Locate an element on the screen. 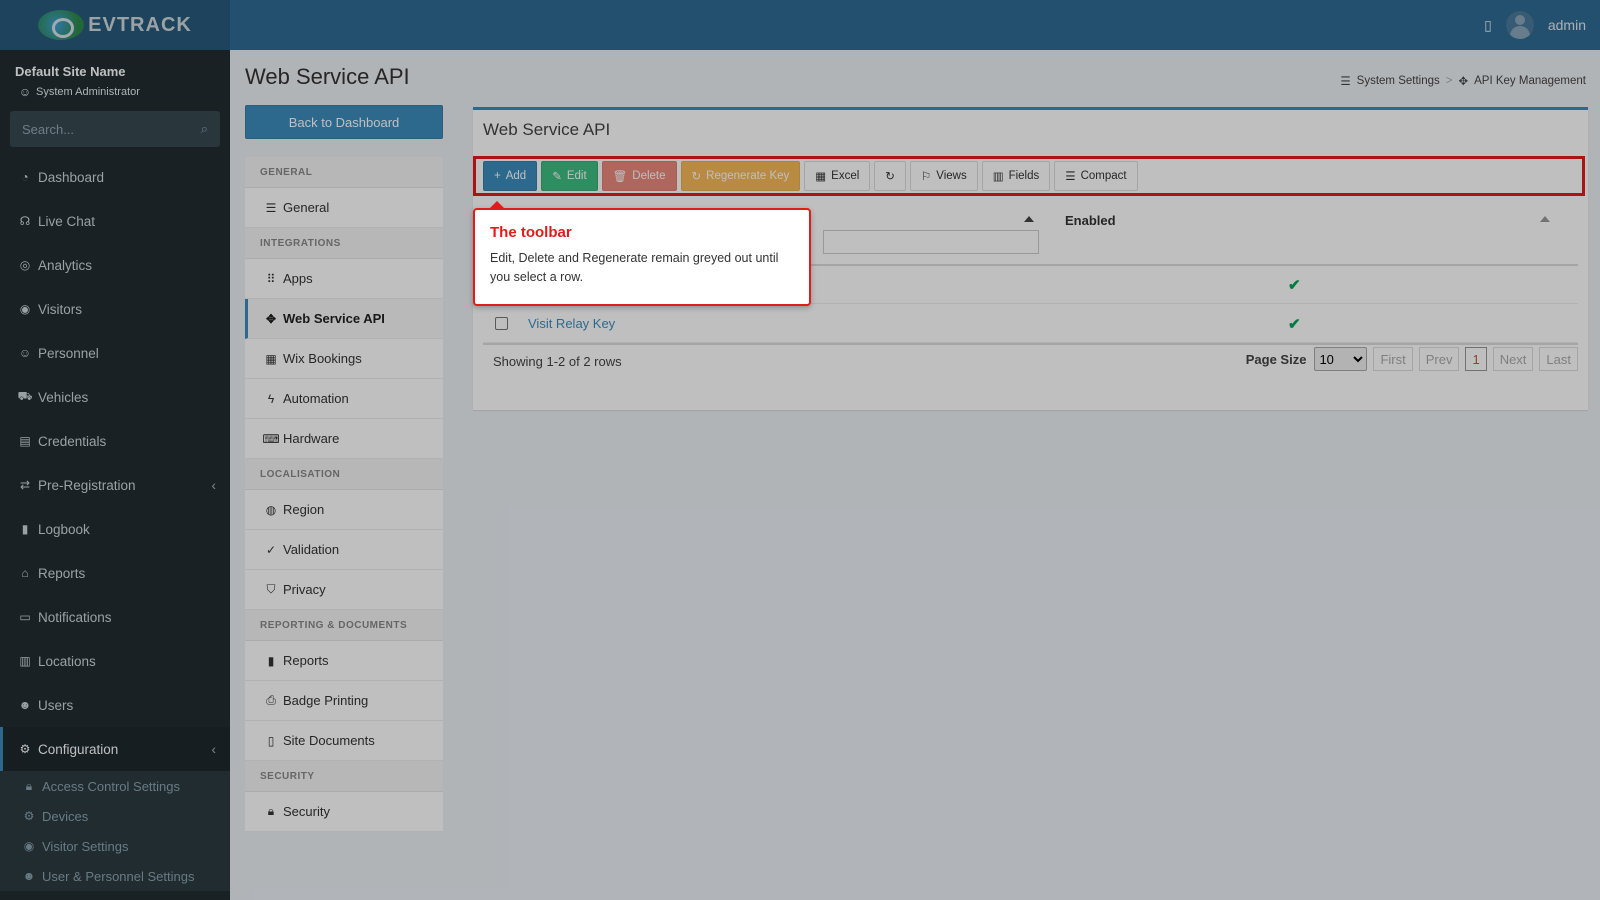 This screenshot has height=900, width=1600. section-header-reporting: REPORTING & DOCUMENTS is located at coordinates (344, 625).